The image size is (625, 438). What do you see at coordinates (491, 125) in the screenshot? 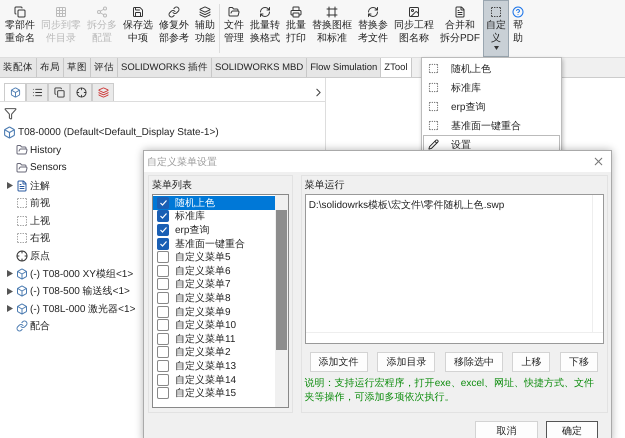
I see `menu-item: 基准面一键重合` at bounding box center [491, 125].